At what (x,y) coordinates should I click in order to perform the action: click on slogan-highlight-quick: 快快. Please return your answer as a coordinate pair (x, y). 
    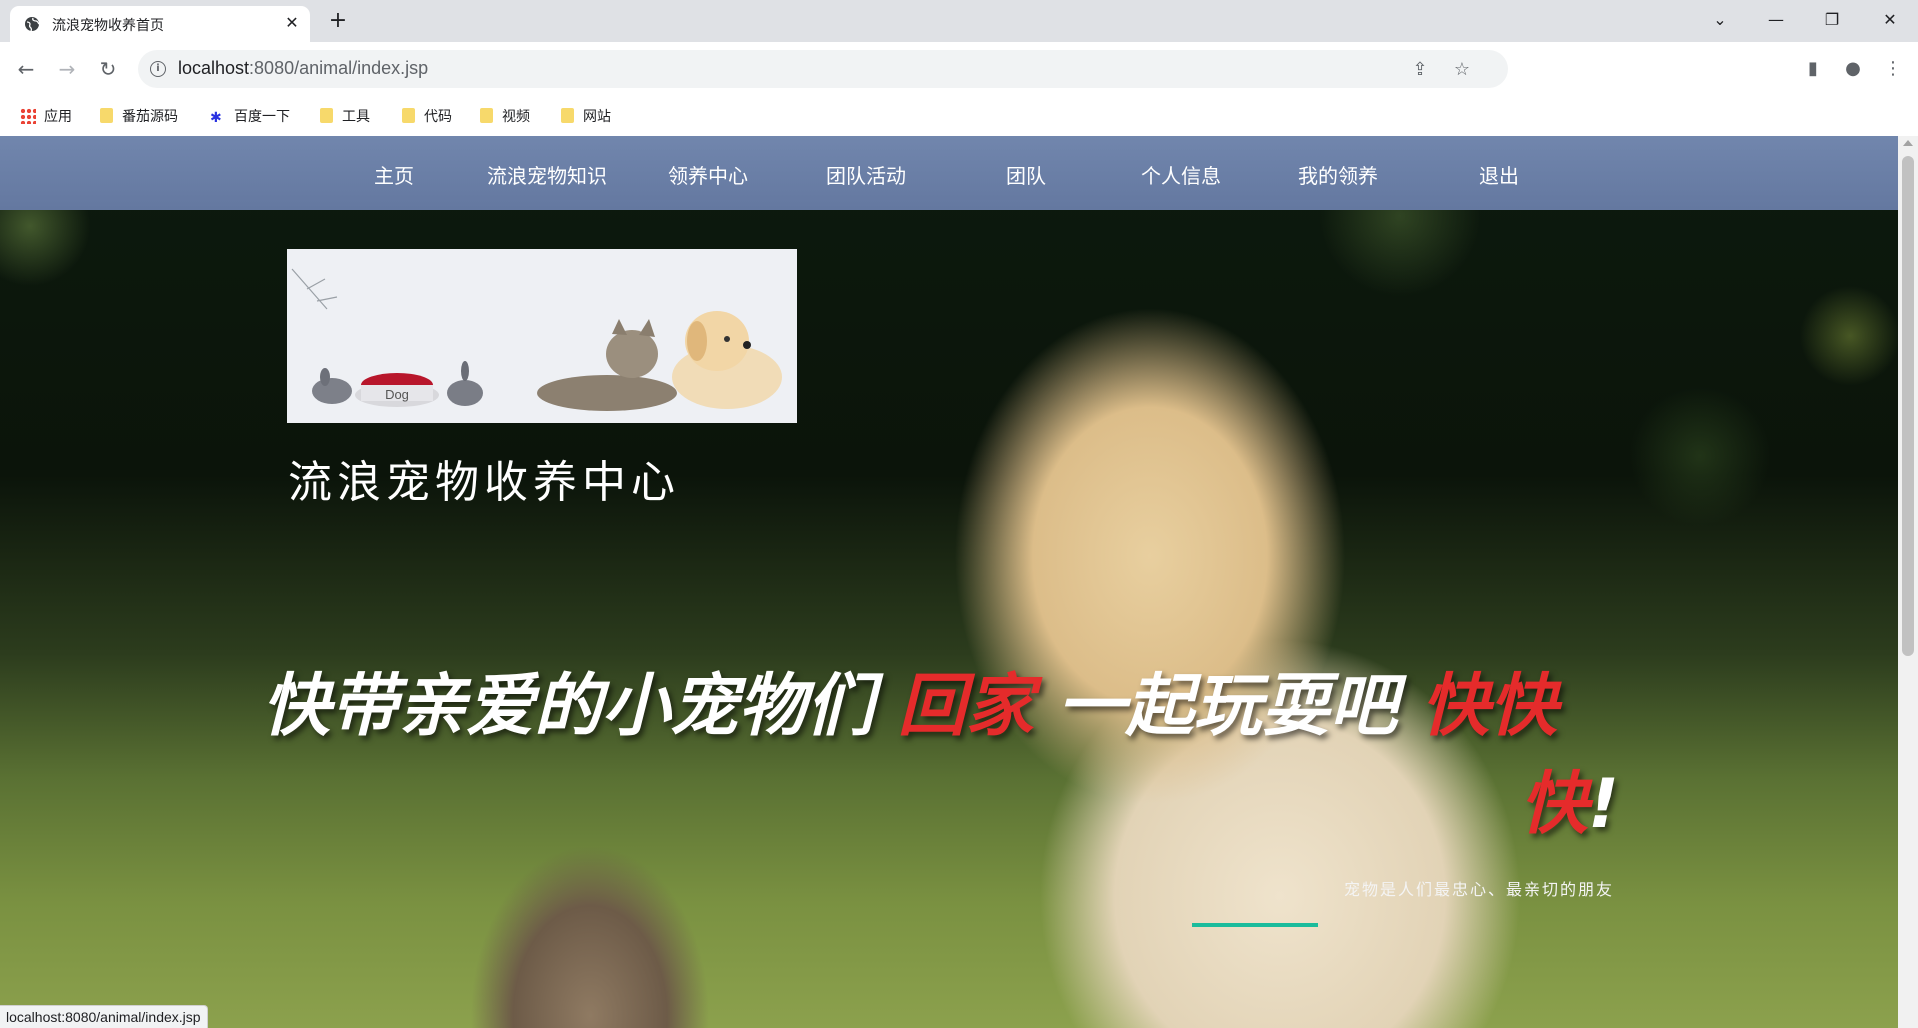
    Looking at the image, I should click on (1489, 706).